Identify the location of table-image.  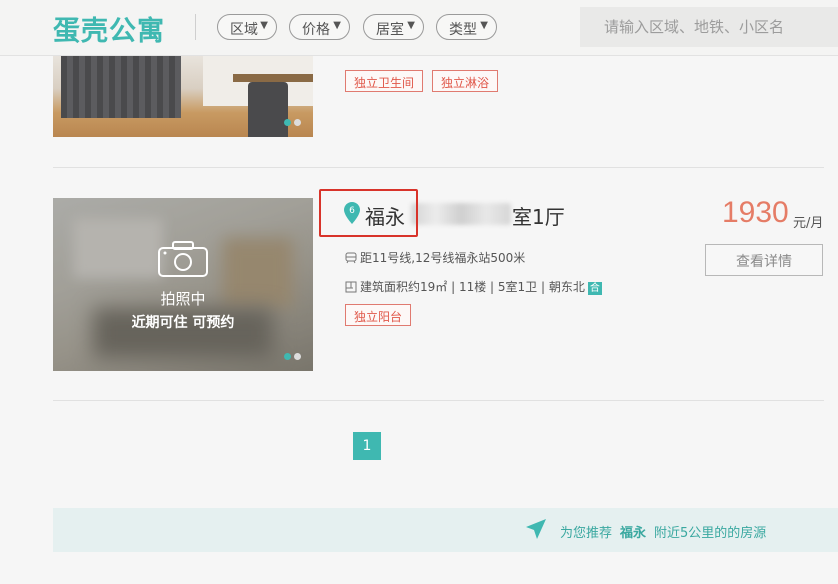
(273, 78).